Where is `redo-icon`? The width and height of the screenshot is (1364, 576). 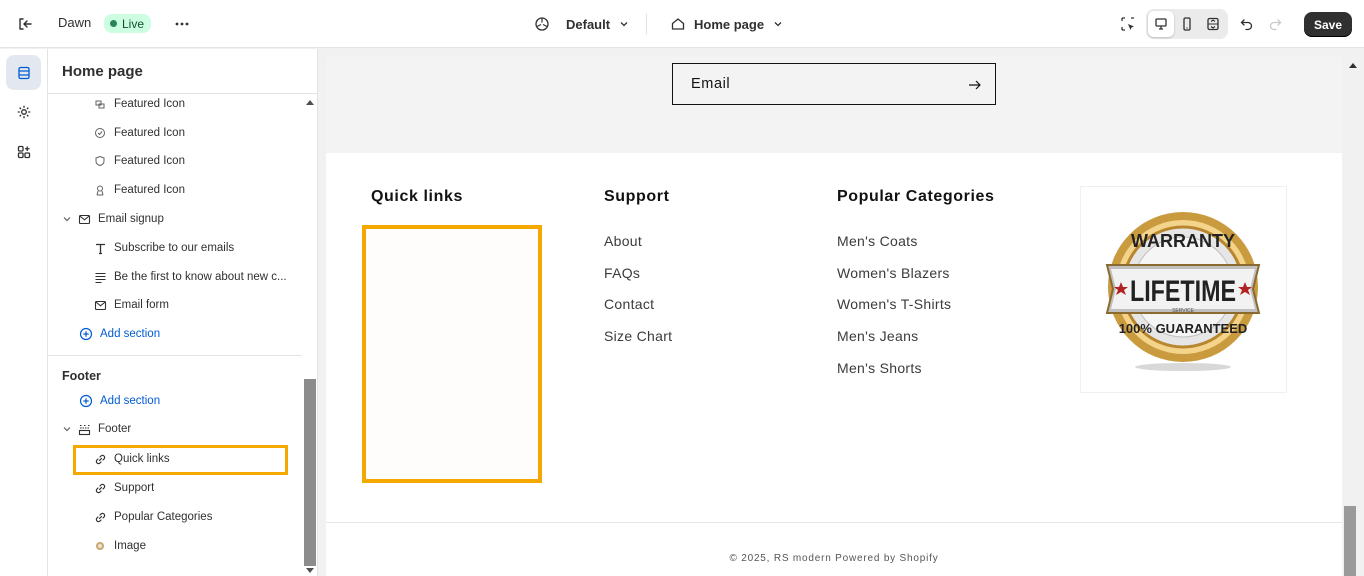 redo-icon is located at coordinates (1275, 24).